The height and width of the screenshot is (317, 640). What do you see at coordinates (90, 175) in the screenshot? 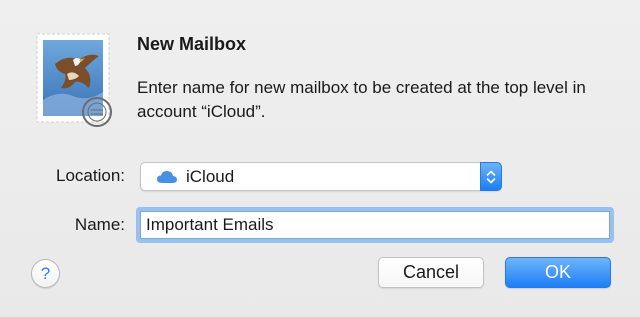
I see `location-label: Location:` at bounding box center [90, 175].